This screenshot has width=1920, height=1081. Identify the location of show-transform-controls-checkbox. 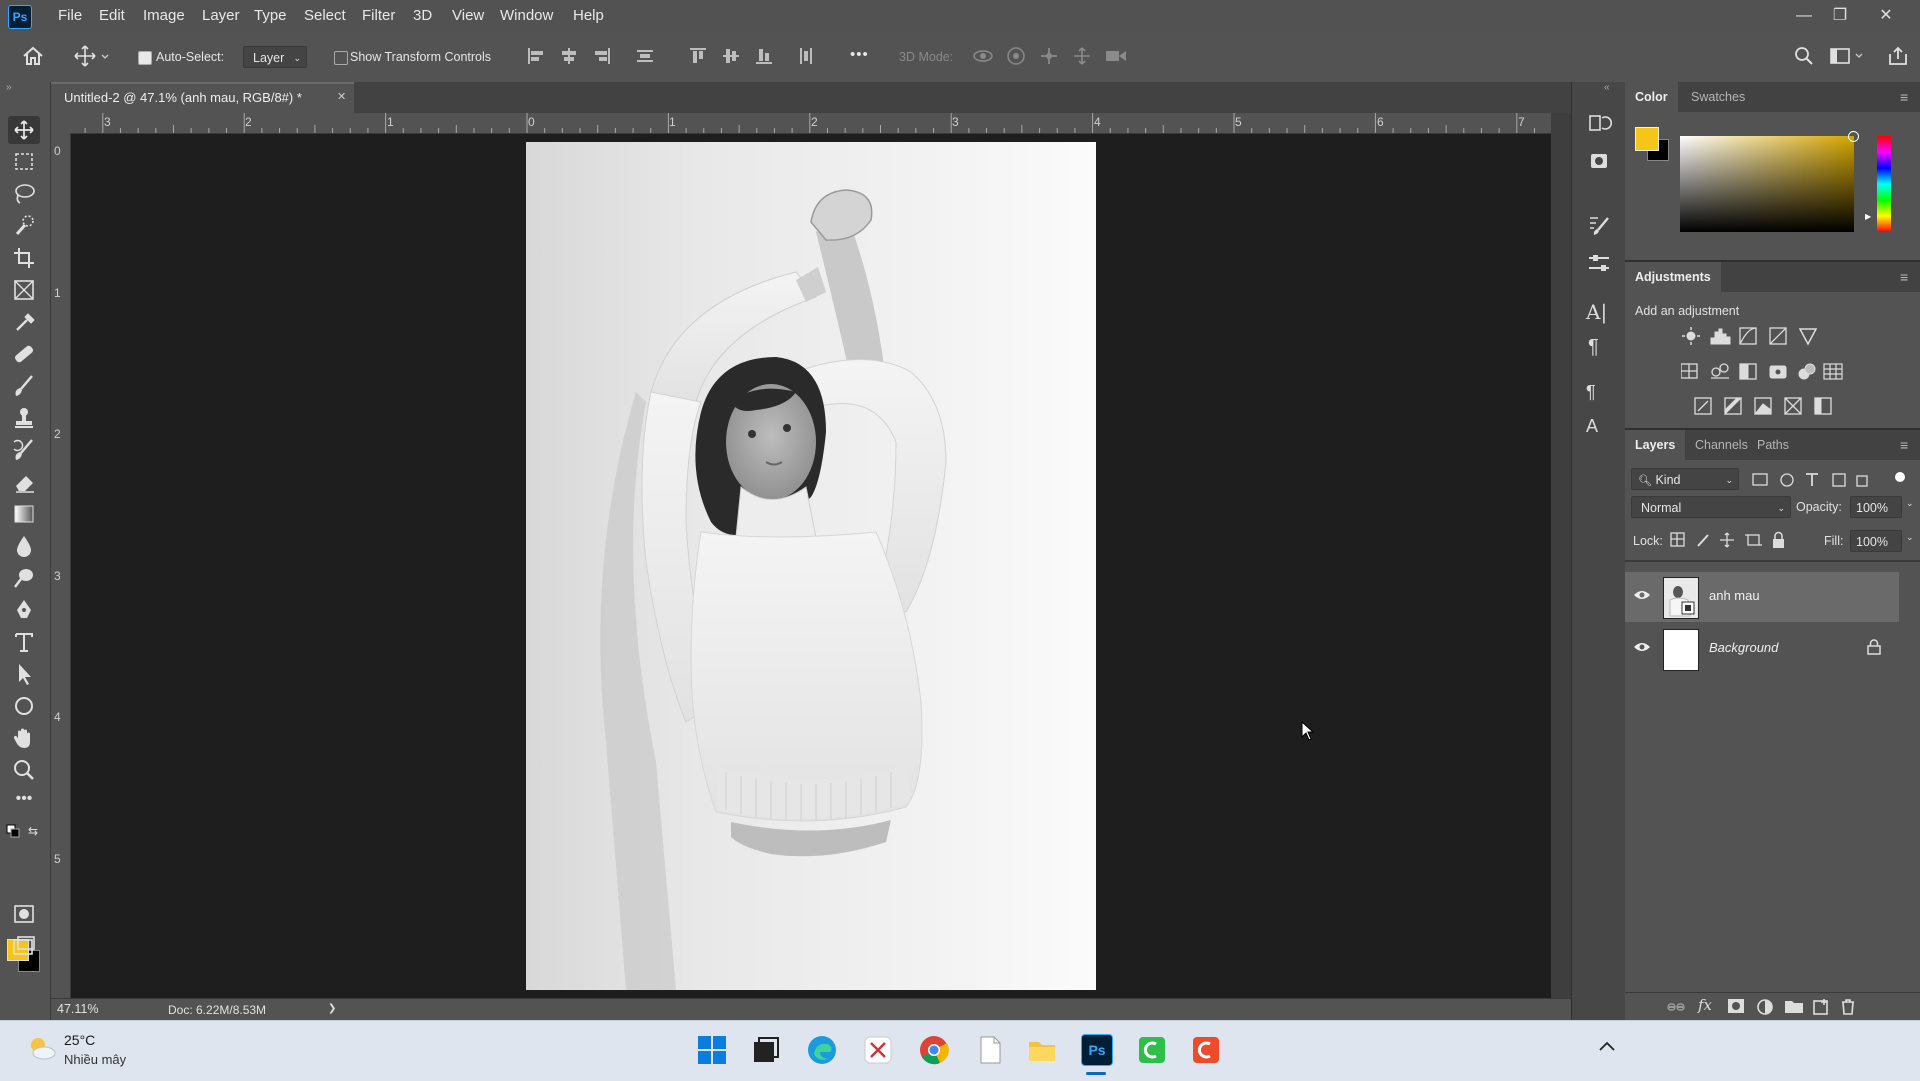
(341, 58).